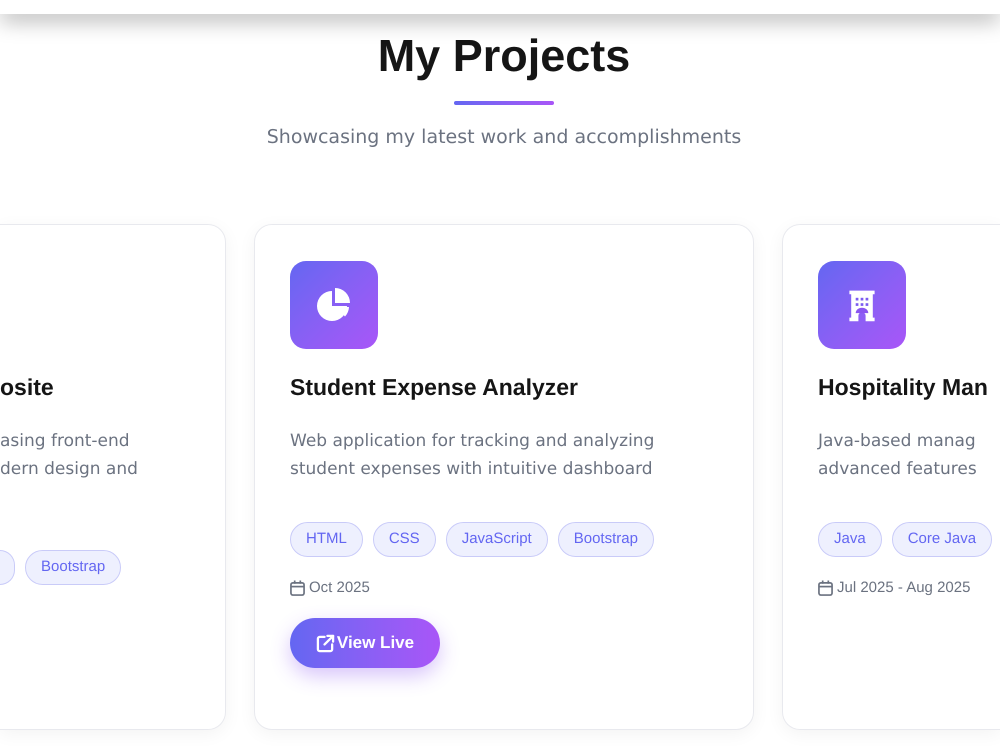 This screenshot has width=1000, height=750. Describe the element at coordinates (326, 539) in the screenshot. I see `tech-tag: HTML` at that location.